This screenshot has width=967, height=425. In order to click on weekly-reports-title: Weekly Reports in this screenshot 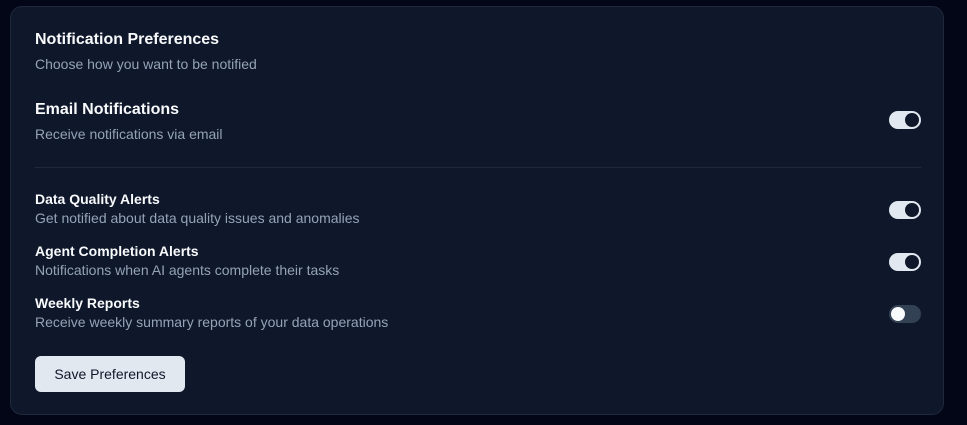, I will do `click(87, 303)`.